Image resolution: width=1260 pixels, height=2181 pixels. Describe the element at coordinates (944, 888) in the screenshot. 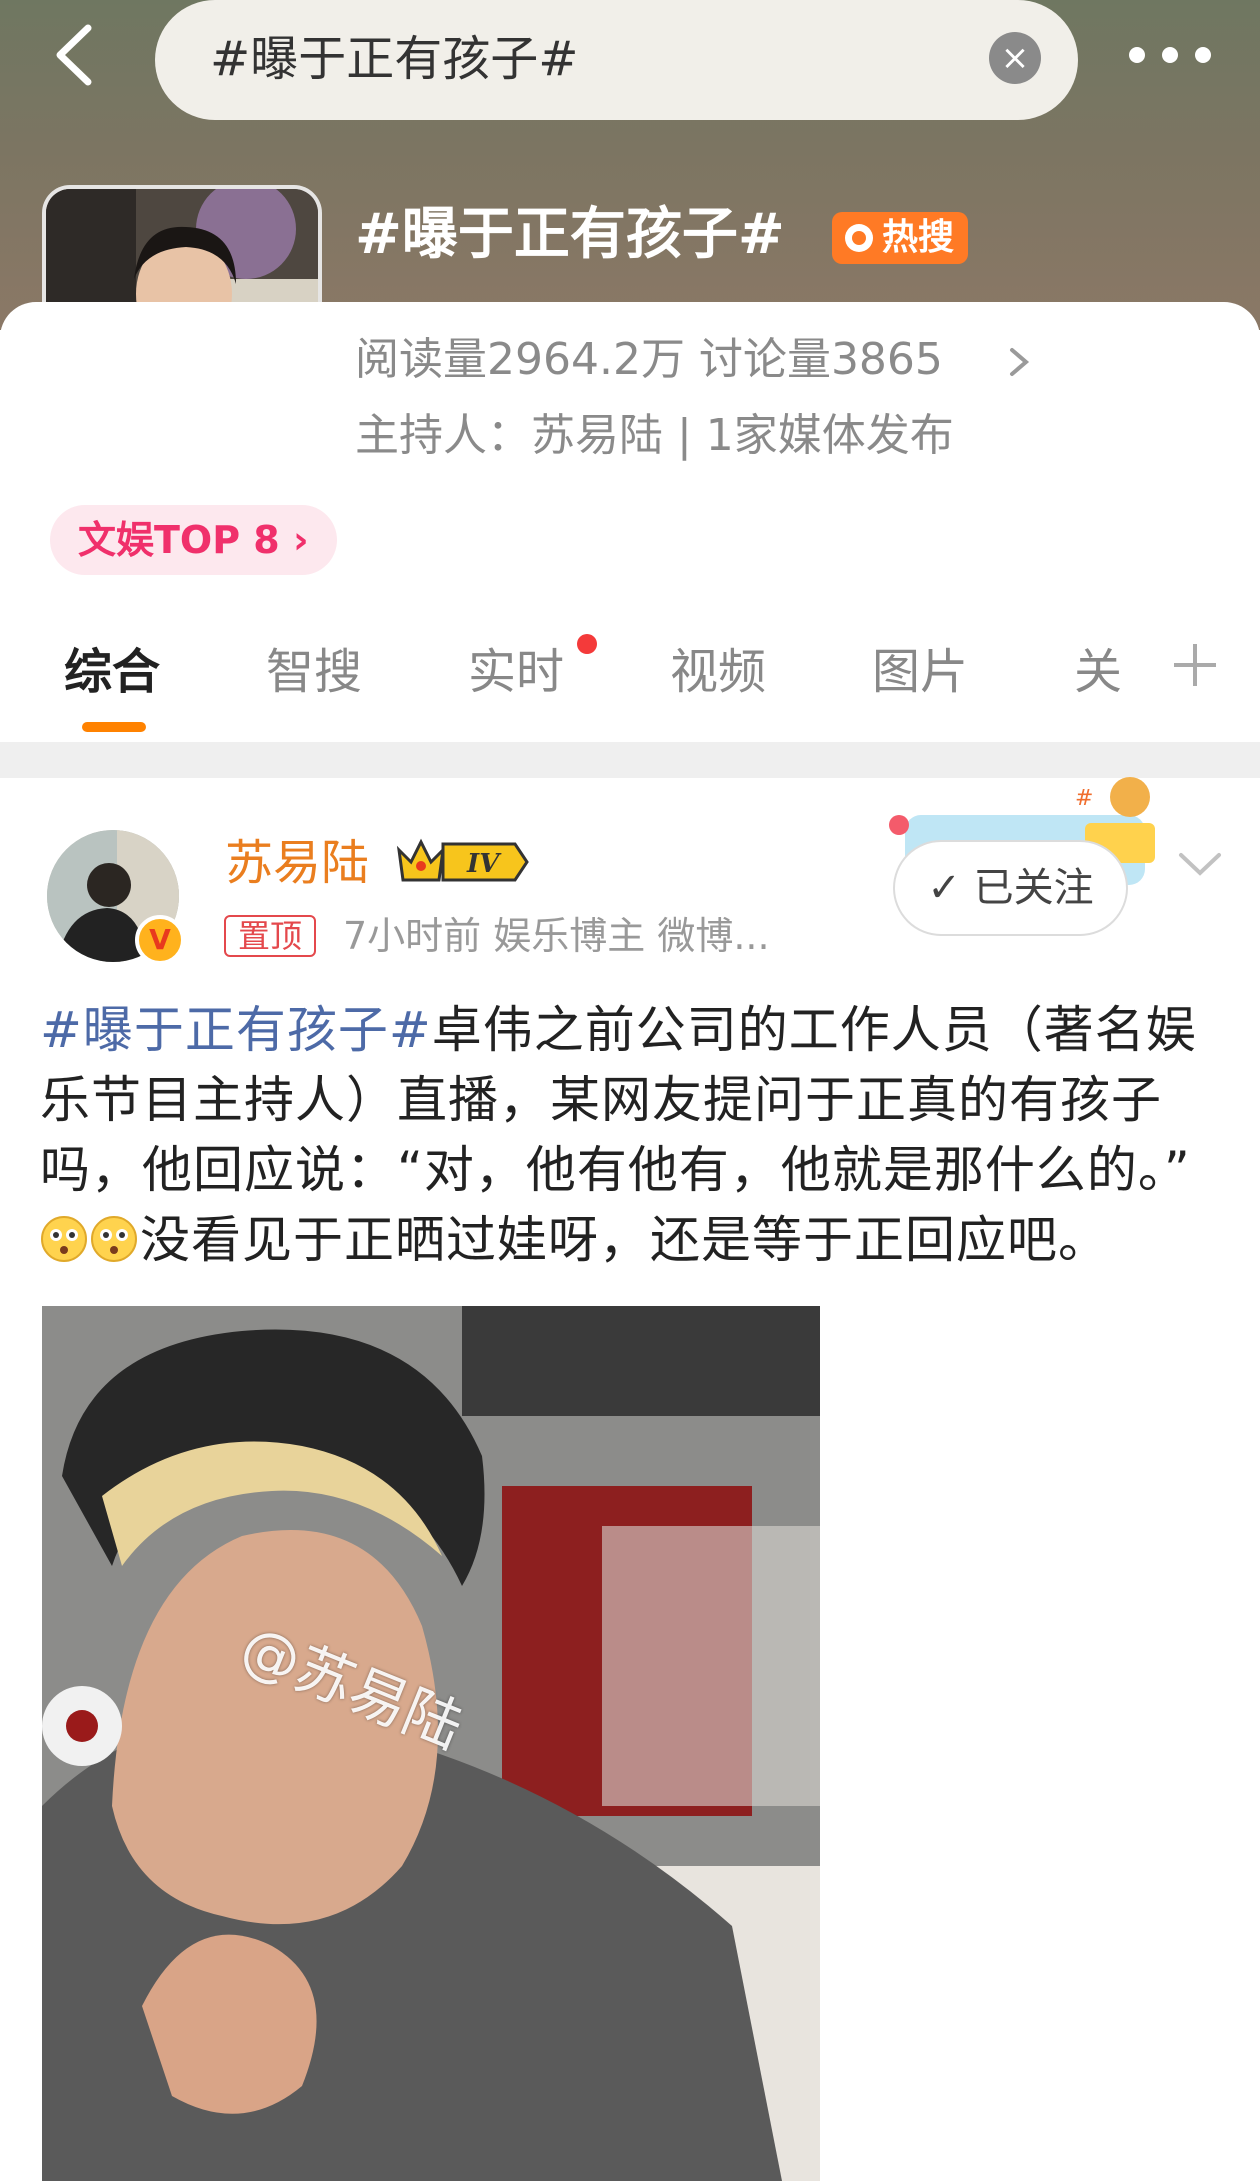

I see `check-icon: ✓` at that location.